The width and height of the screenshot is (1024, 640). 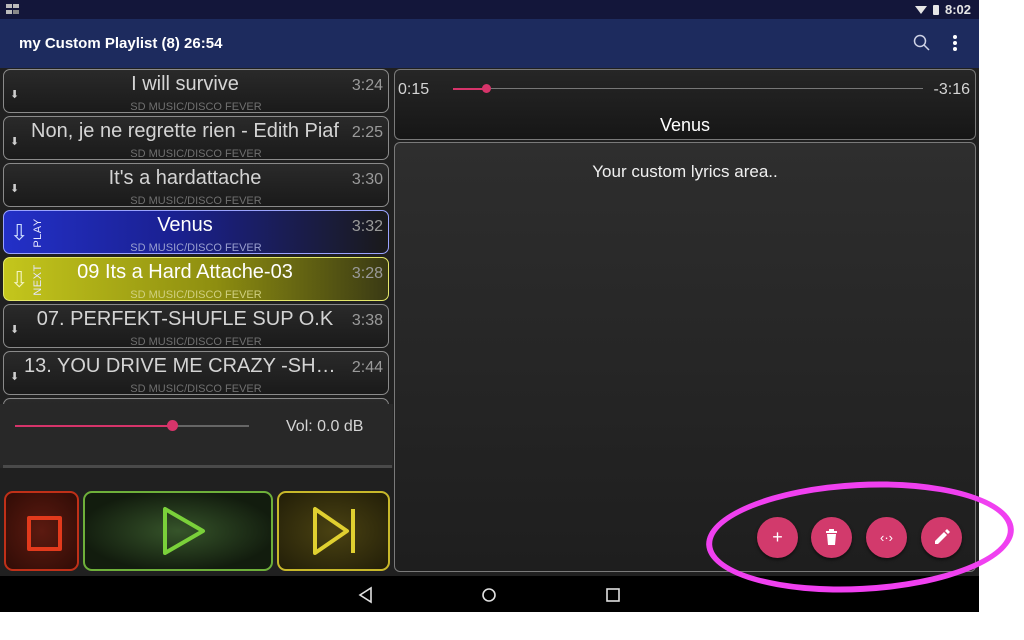 What do you see at coordinates (12, 9) in the screenshot?
I see `notification-icon` at bounding box center [12, 9].